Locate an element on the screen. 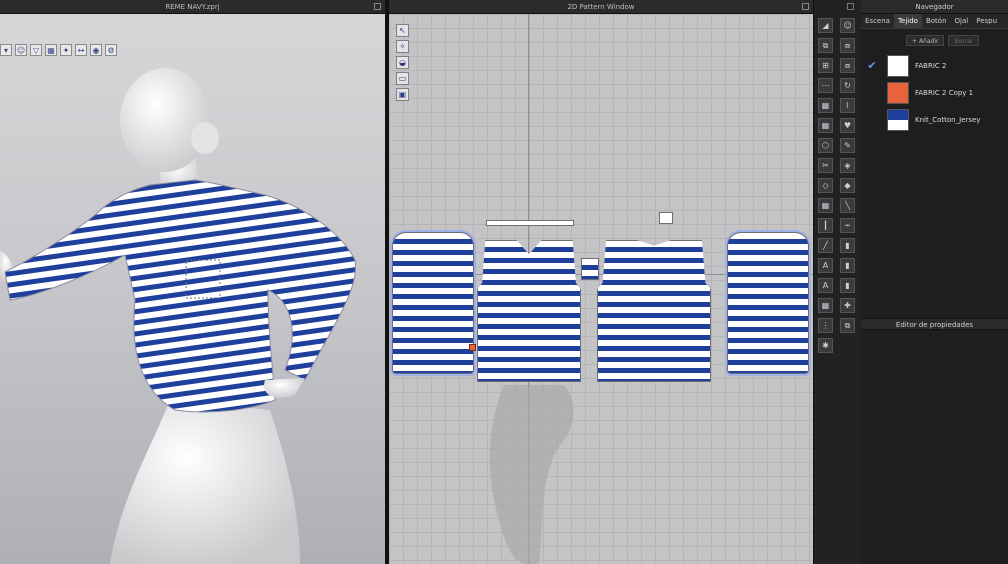 This screenshot has height=564, width=1008. fabric-name: Knit_Cotton_Jersey is located at coordinates (948, 119).